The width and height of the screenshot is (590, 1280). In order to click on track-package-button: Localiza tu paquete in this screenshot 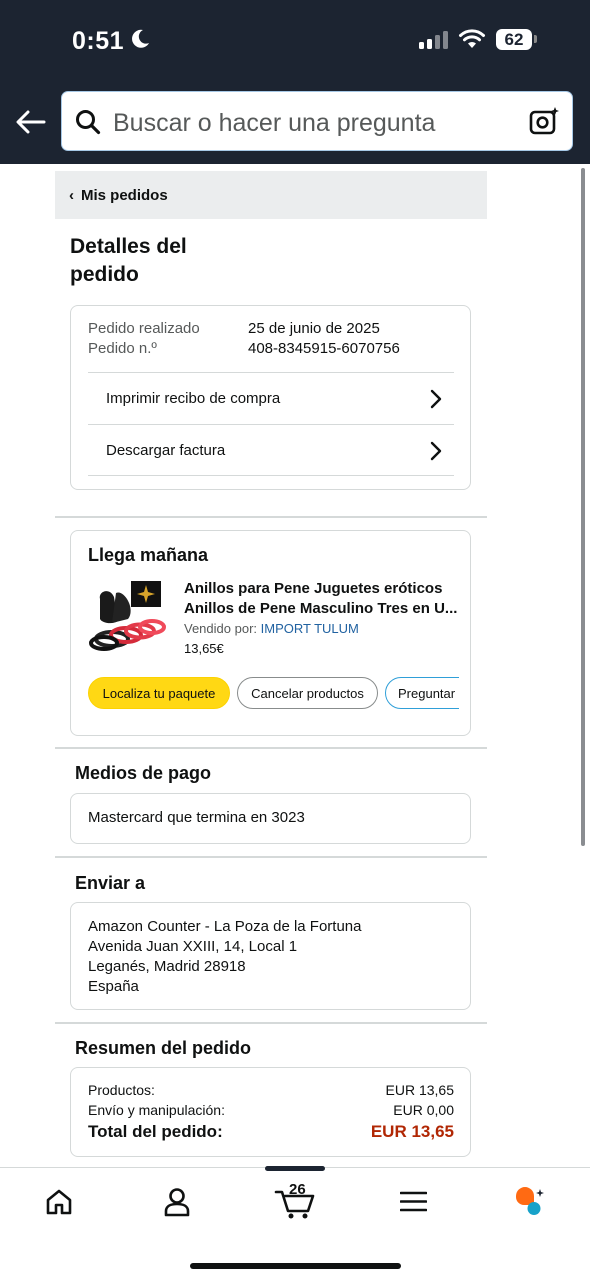, I will do `click(159, 693)`.